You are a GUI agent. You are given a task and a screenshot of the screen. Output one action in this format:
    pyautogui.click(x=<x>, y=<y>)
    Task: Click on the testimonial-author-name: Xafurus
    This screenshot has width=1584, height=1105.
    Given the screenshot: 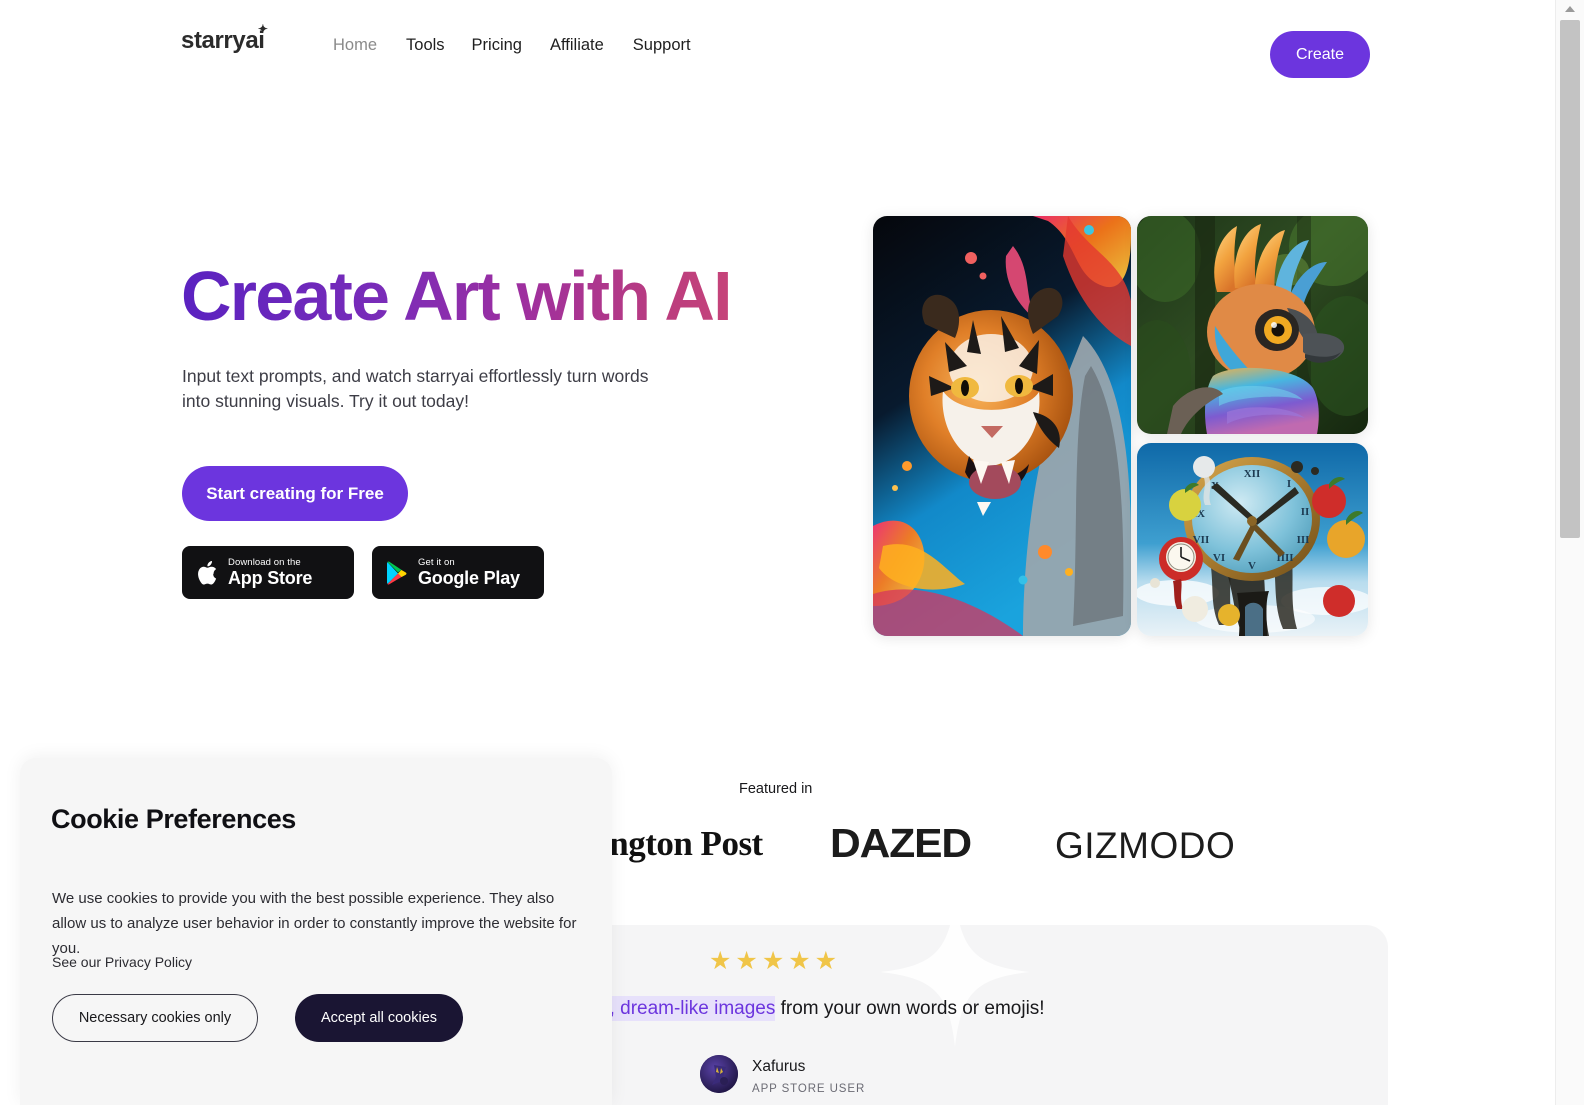 What is the action you would take?
    pyautogui.click(x=779, y=1066)
    